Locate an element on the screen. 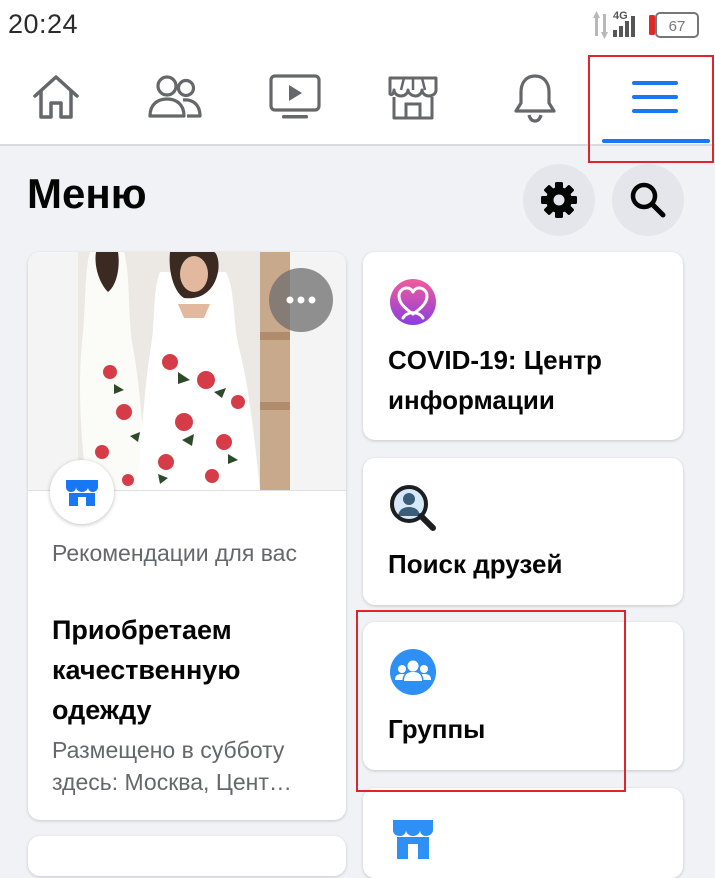 This screenshot has width=715, height=878. more-options-button is located at coordinates (301, 300).